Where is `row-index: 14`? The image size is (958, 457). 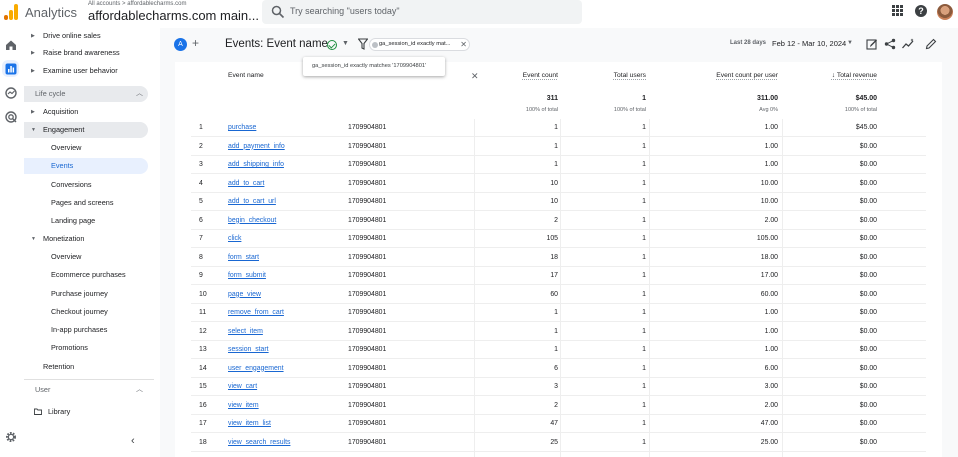 row-index: 14 is located at coordinates (203, 368).